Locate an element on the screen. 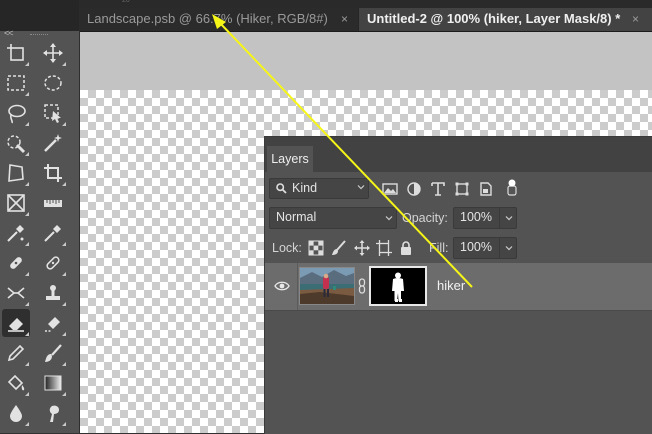 The height and width of the screenshot is (434, 652). magic-wand-button is located at coordinates (53, 143).